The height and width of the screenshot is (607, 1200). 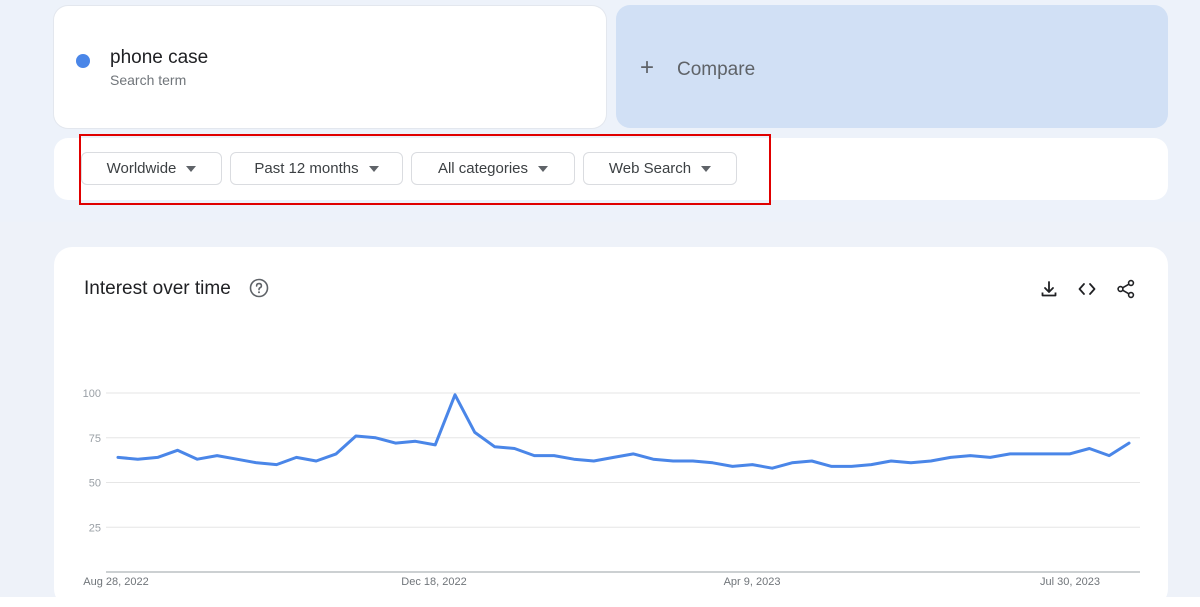 What do you see at coordinates (95, 439) in the screenshot?
I see `y-tick-label: 75` at bounding box center [95, 439].